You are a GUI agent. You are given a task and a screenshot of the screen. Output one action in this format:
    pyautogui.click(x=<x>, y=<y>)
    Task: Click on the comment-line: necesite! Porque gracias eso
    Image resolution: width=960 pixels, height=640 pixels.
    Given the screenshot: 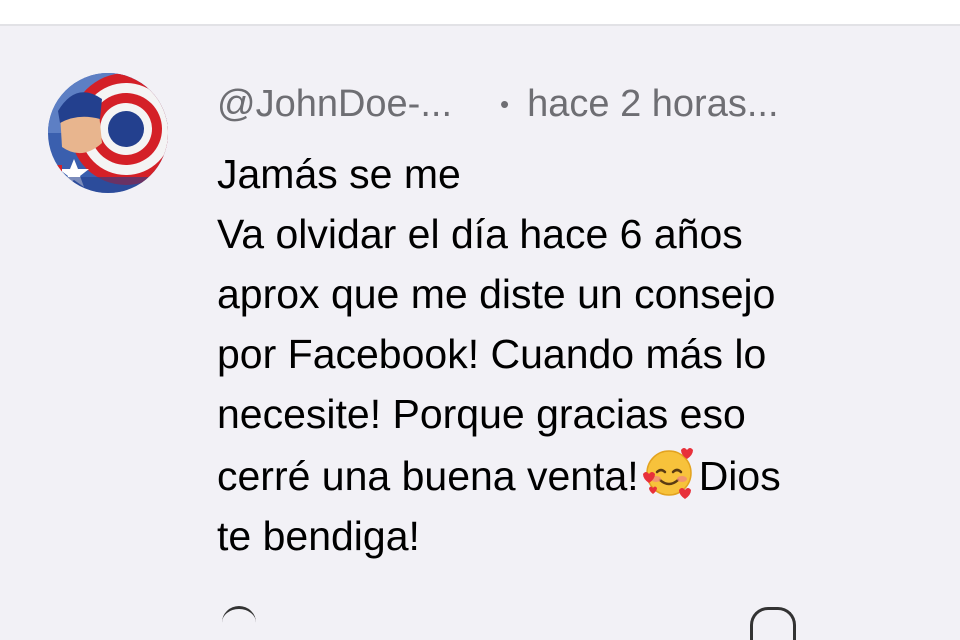 What is the action you would take?
    pyautogui.click(x=481, y=414)
    